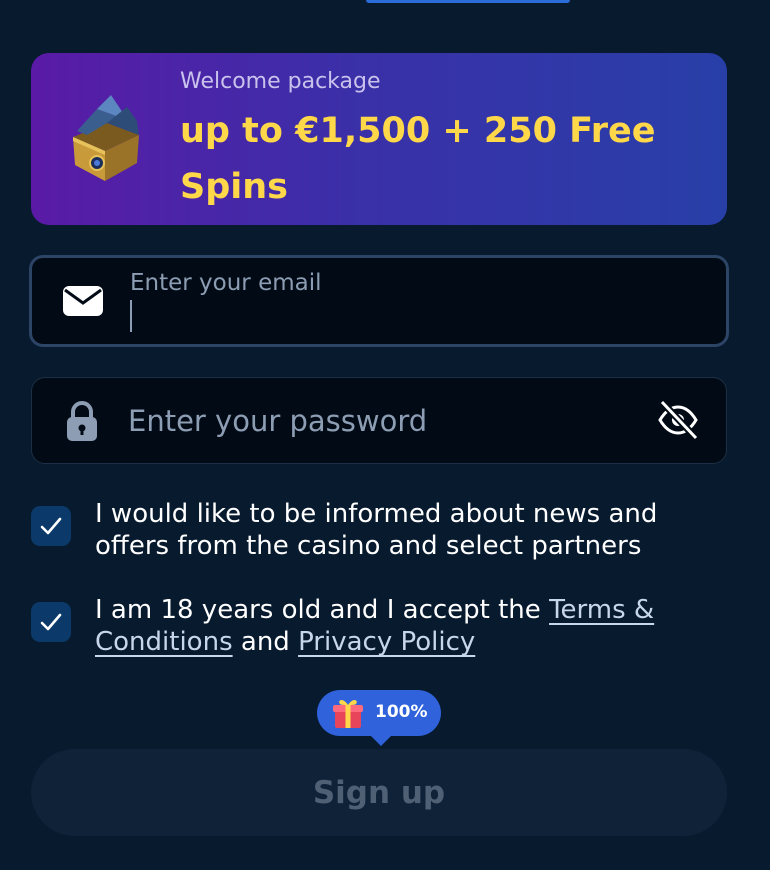 The width and height of the screenshot is (770, 870). I want to click on bonus-badge-label: 100%, so click(401, 712).